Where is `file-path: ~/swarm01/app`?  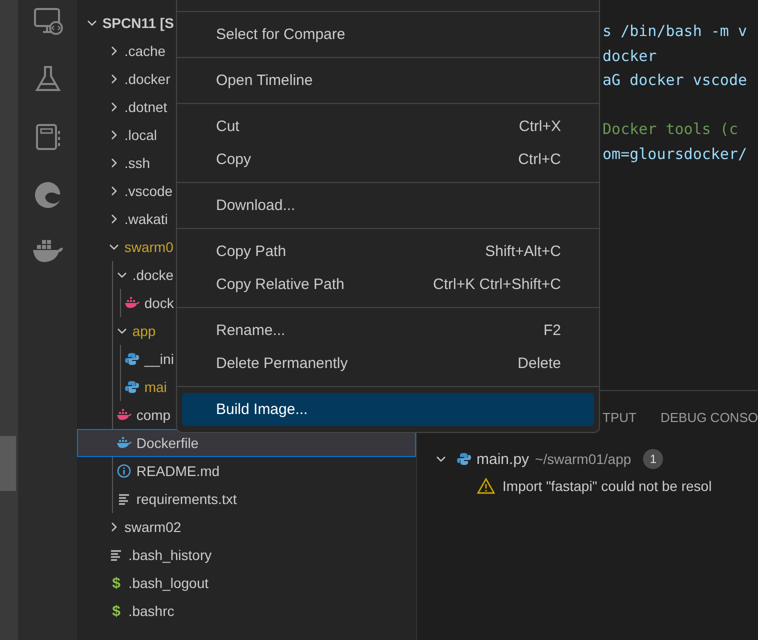
file-path: ~/swarm01/app is located at coordinates (583, 459).